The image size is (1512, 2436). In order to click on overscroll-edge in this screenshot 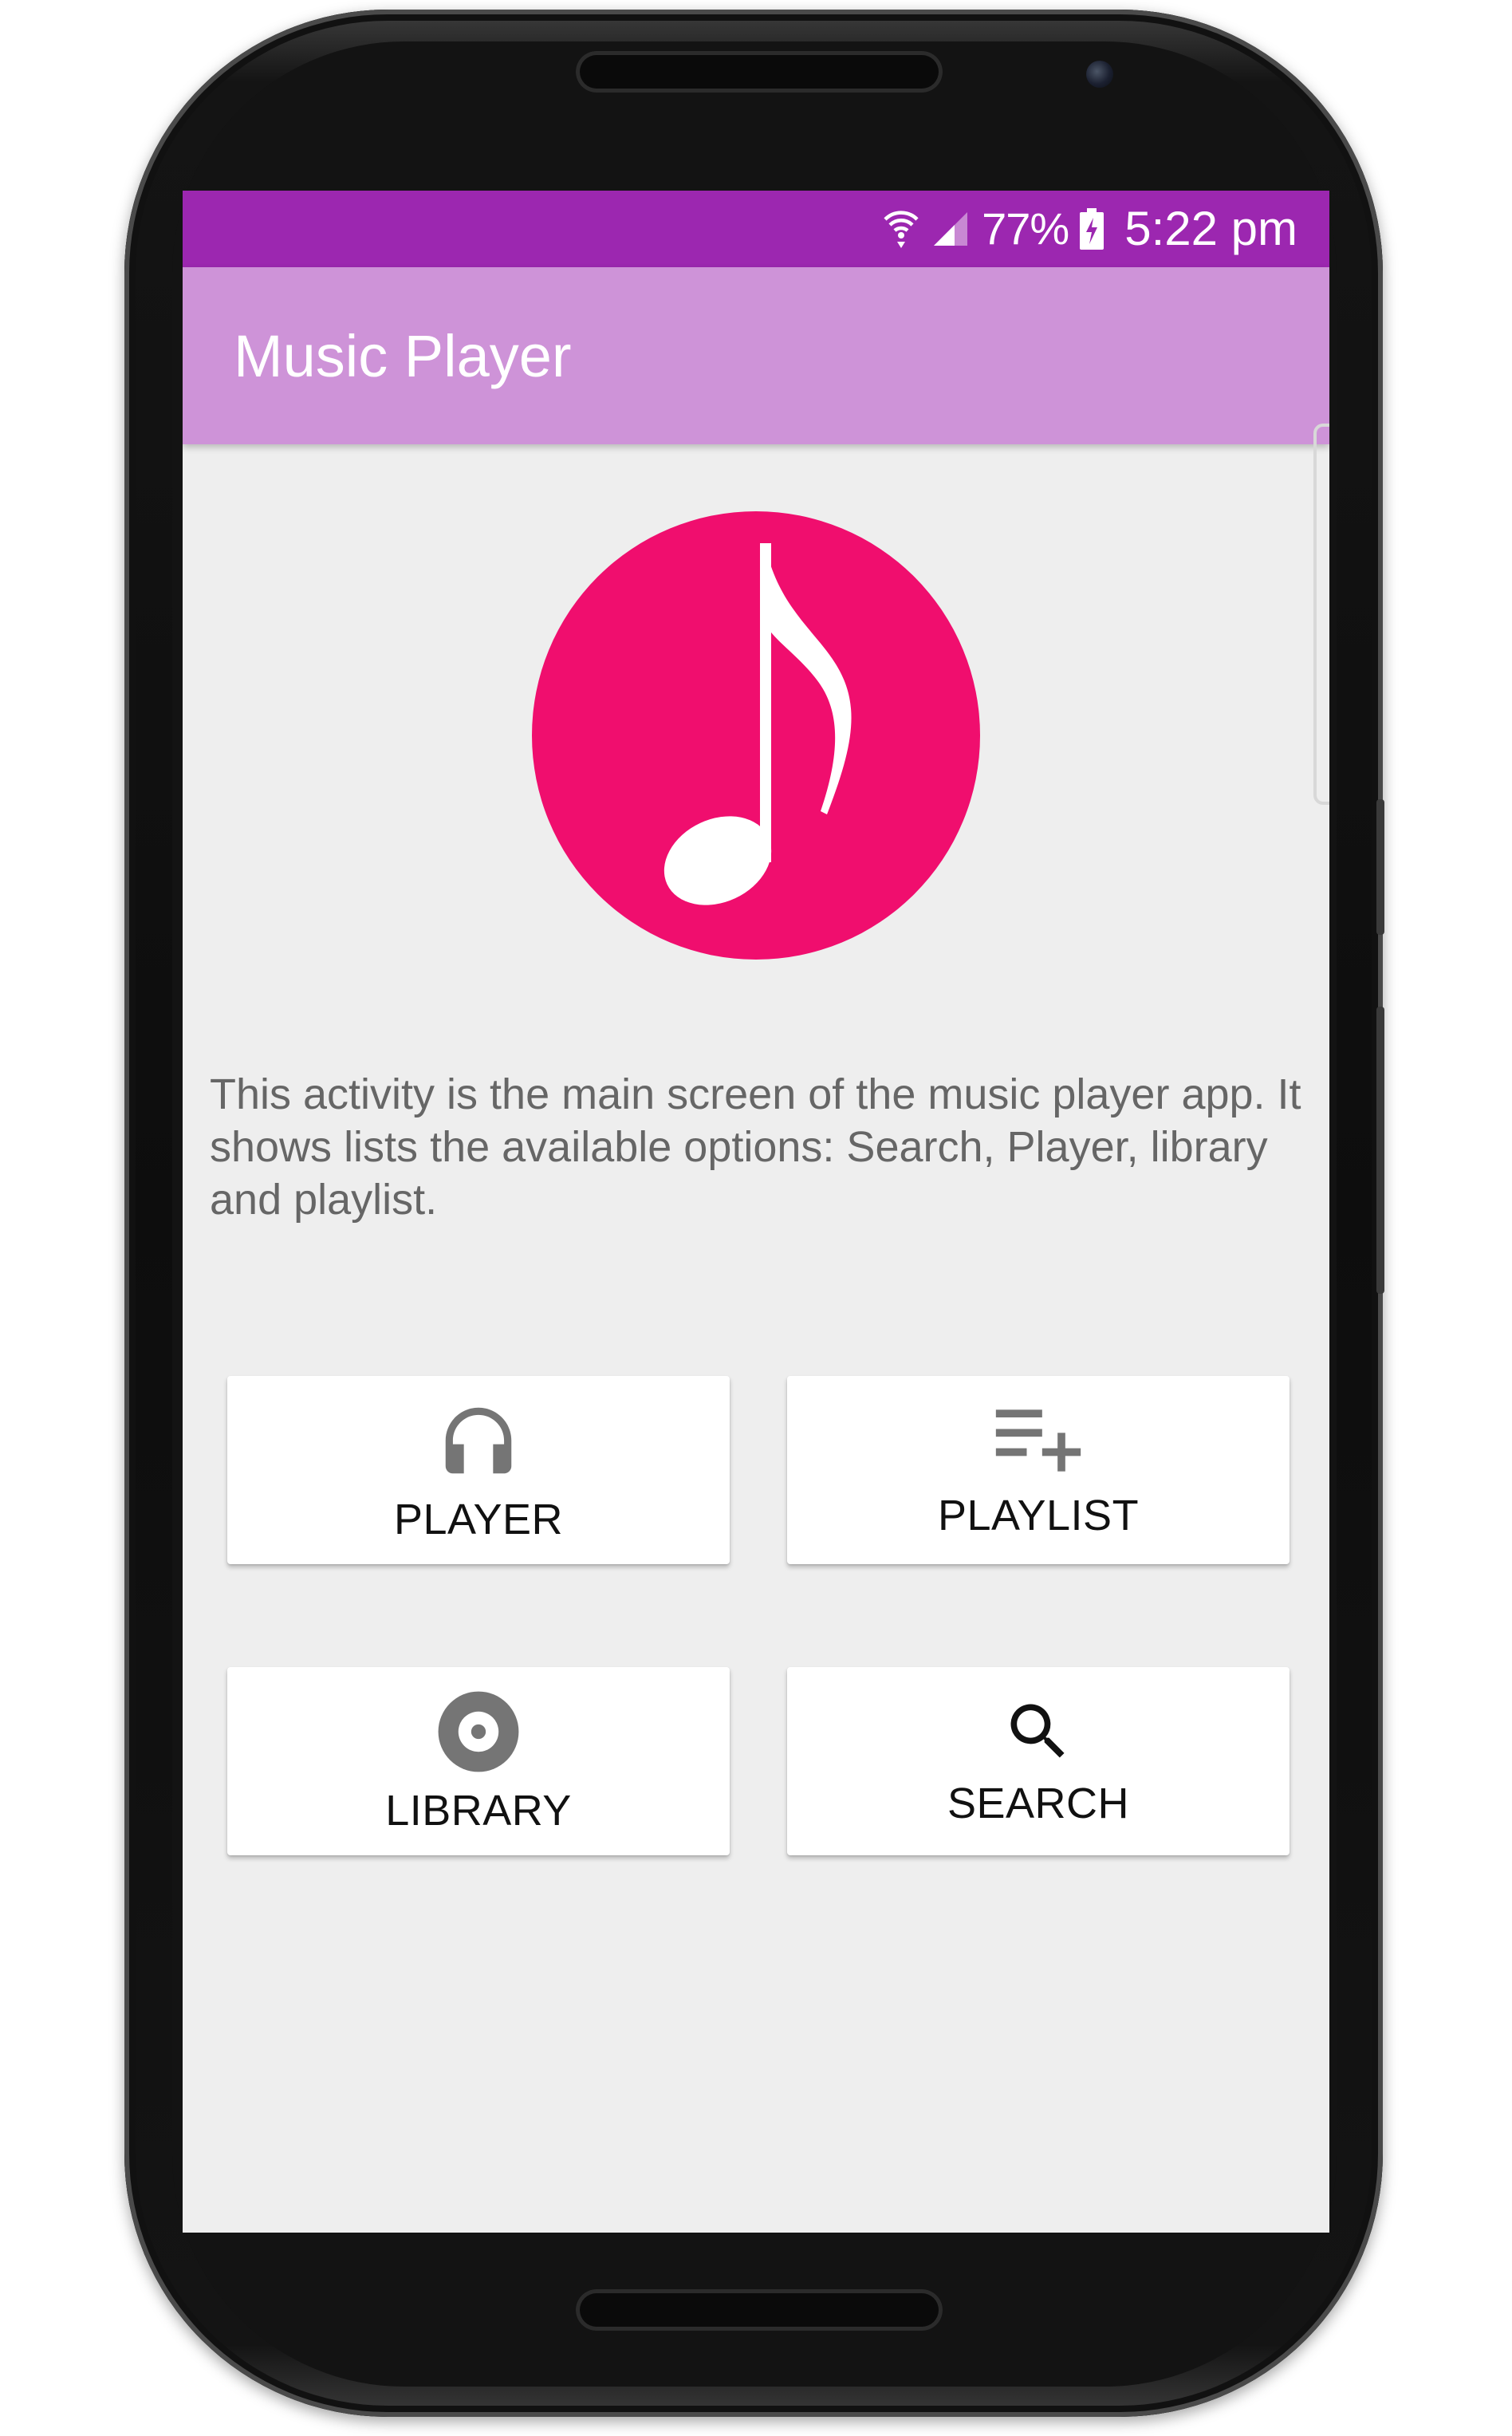, I will do `click(1321, 615)`.